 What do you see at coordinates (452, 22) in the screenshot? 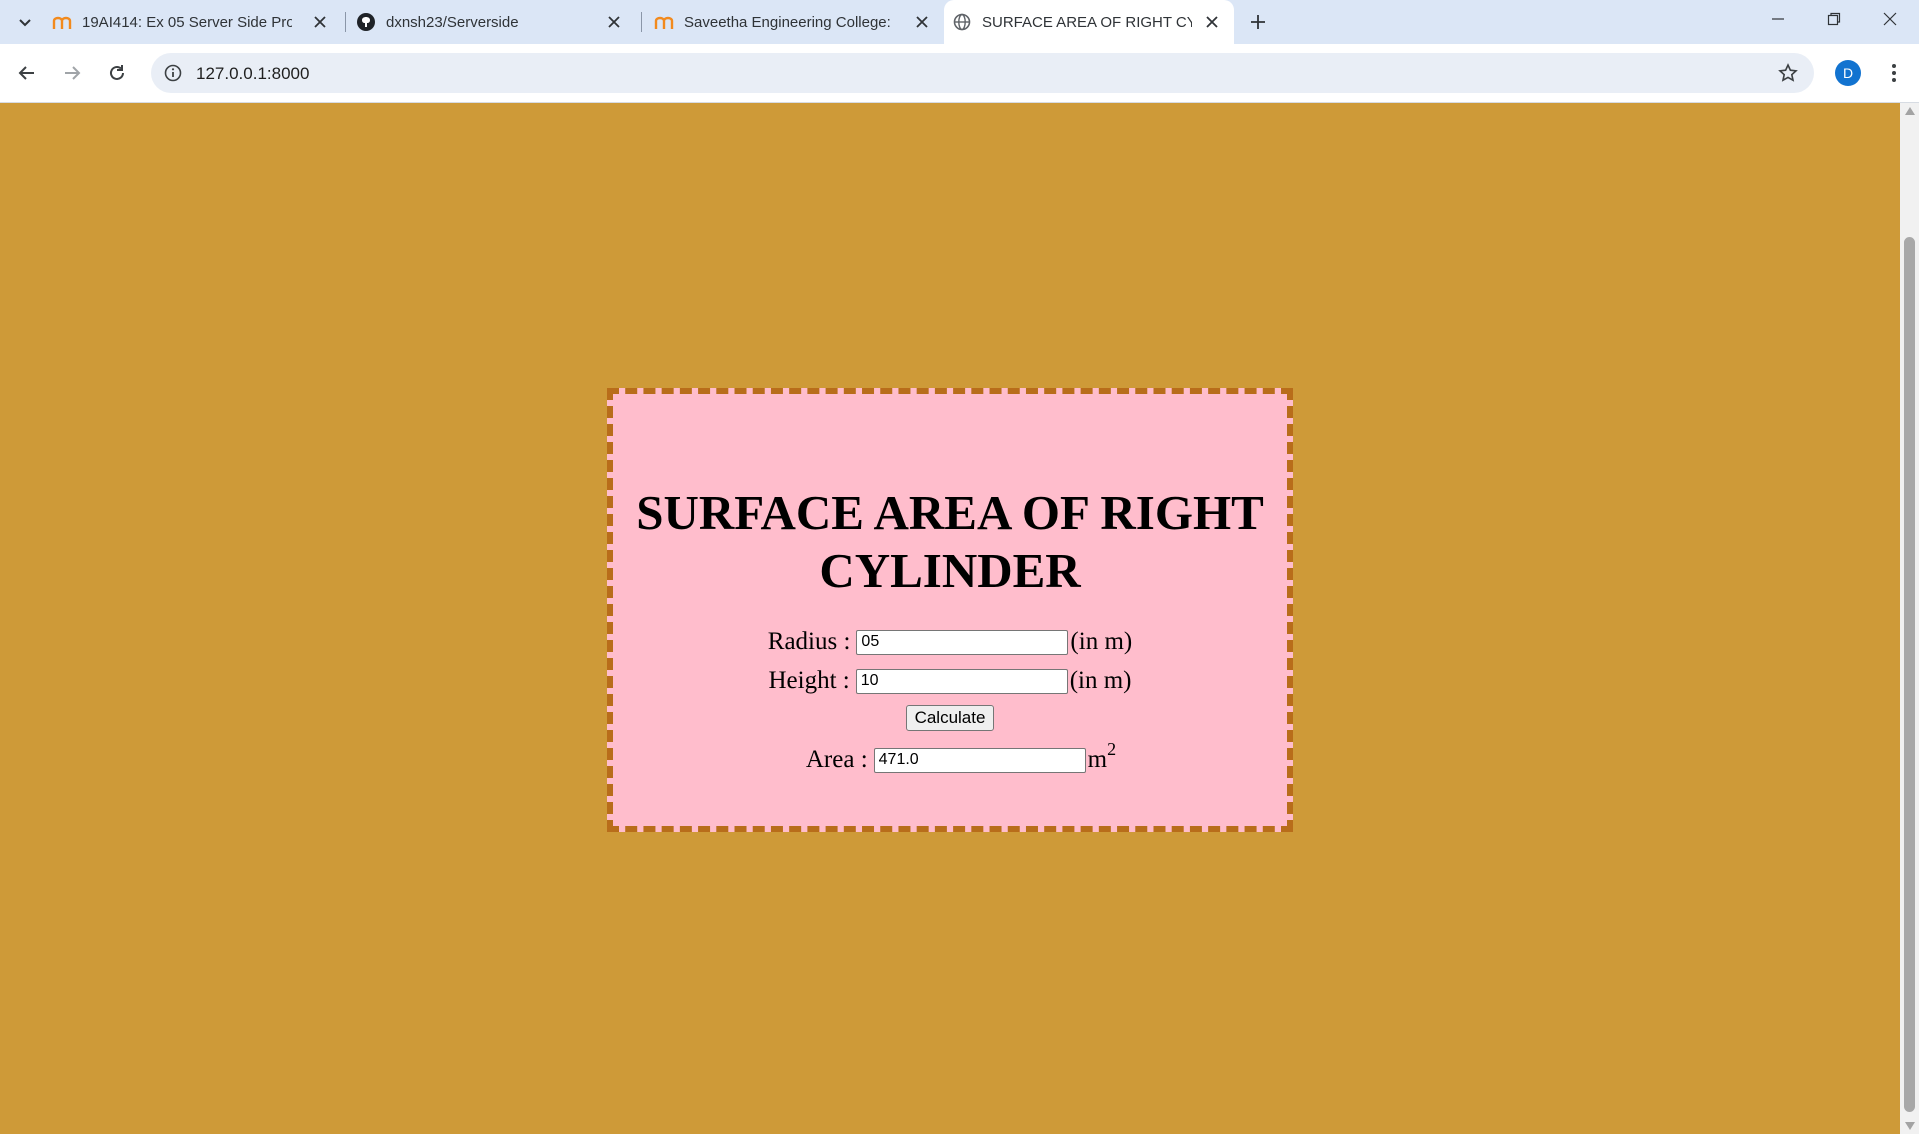
I see `tab-title: dxnsh23/Serverside` at bounding box center [452, 22].